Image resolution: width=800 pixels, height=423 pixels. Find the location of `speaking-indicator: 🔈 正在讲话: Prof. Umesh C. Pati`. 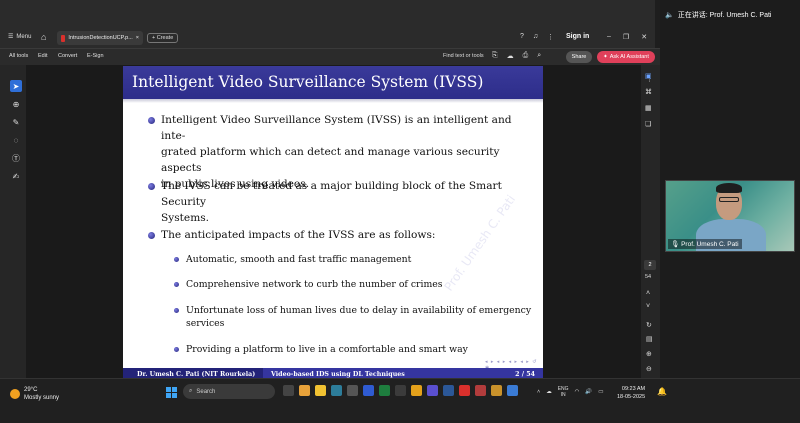

speaking-indicator: 🔈 正在讲话: Prof. Umesh C. Pati is located at coordinates (718, 15).